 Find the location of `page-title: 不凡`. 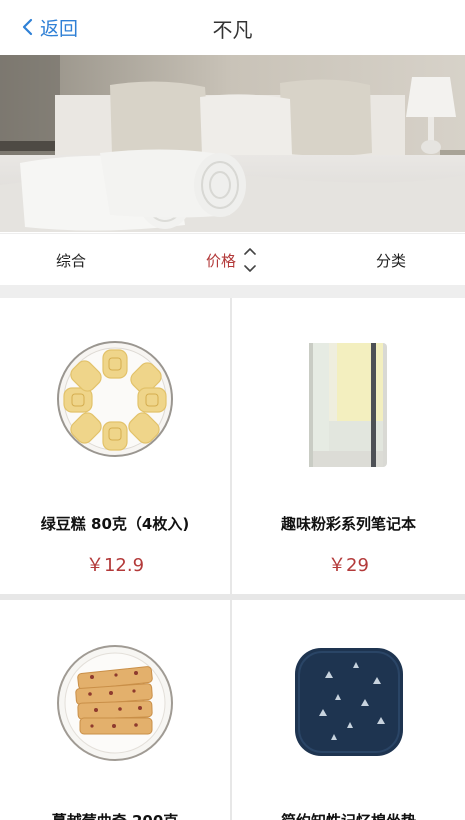

page-title: 不凡 is located at coordinates (232, 30).